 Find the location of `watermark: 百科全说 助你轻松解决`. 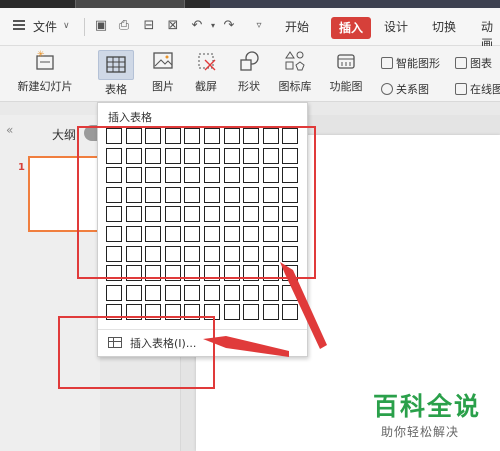

watermark: 百科全说 助你轻松解决 is located at coordinates (430, 414).